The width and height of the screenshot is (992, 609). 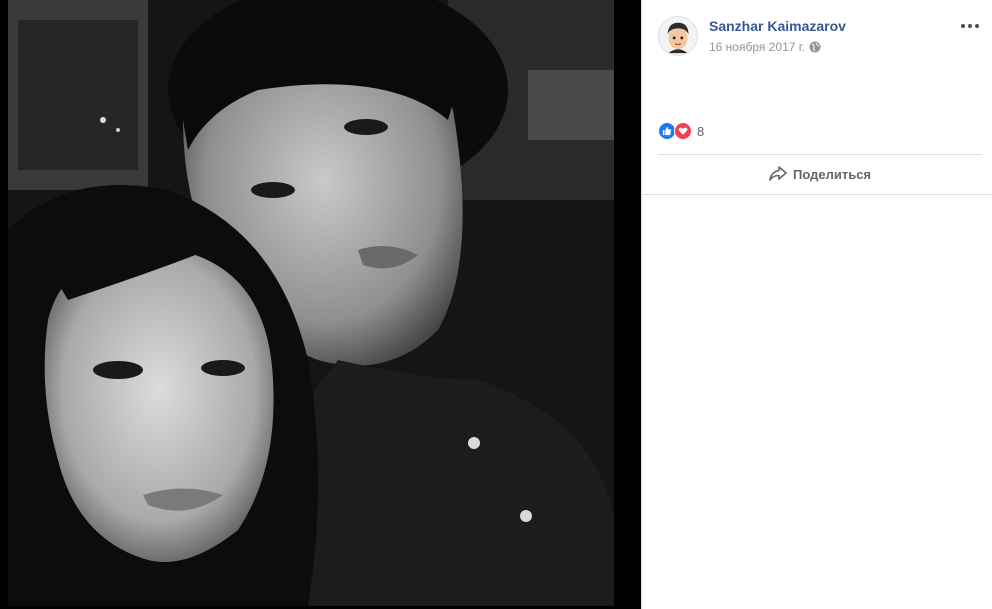 I want to click on reactions-summary: 8, so click(x=681, y=131).